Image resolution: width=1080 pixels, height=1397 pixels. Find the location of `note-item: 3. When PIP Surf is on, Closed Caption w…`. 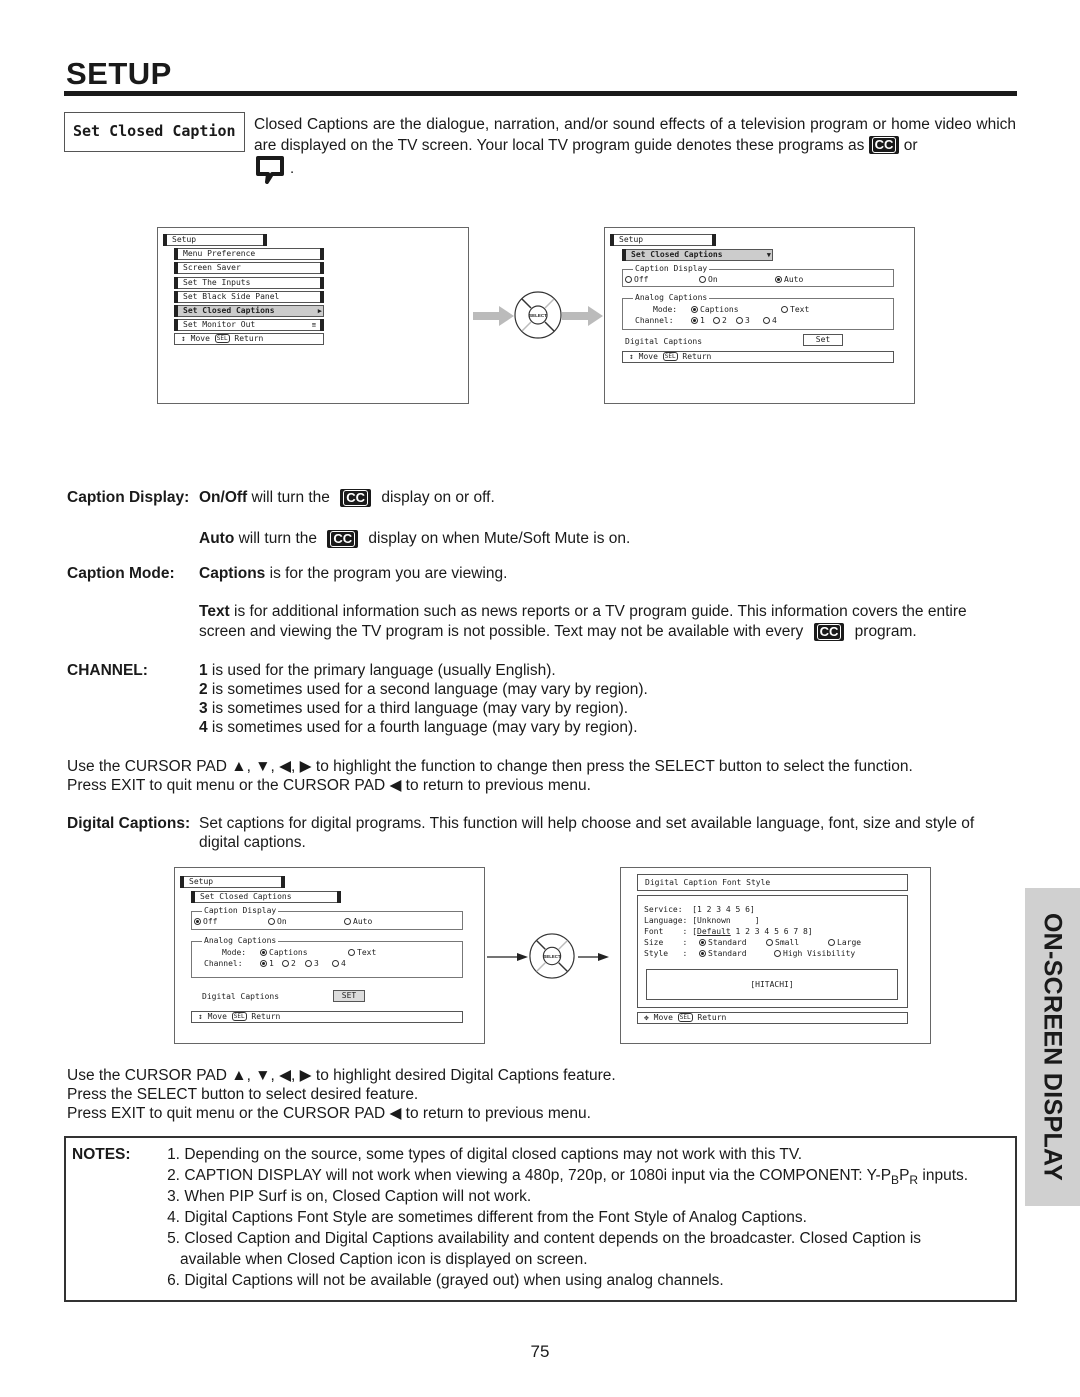

note-item: 3. When PIP Surf is on, Closed Caption w… is located at coordinates (349, 1196).